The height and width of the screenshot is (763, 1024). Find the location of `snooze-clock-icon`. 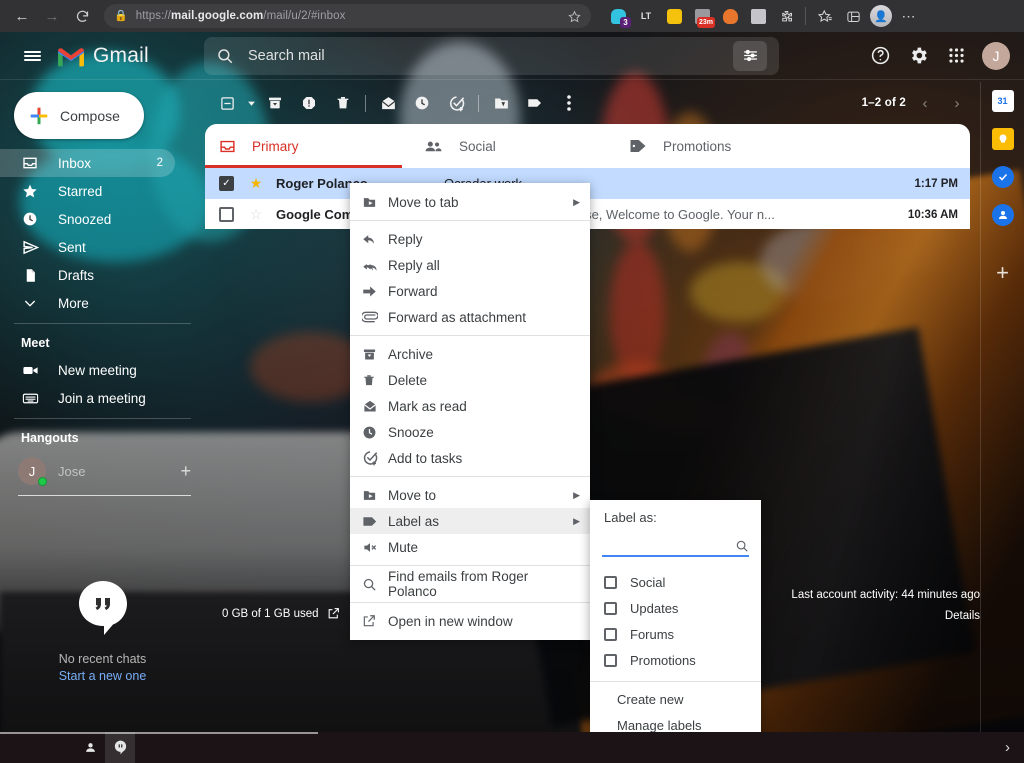

snooze-clock-icon is located at coordinates (422, 103).